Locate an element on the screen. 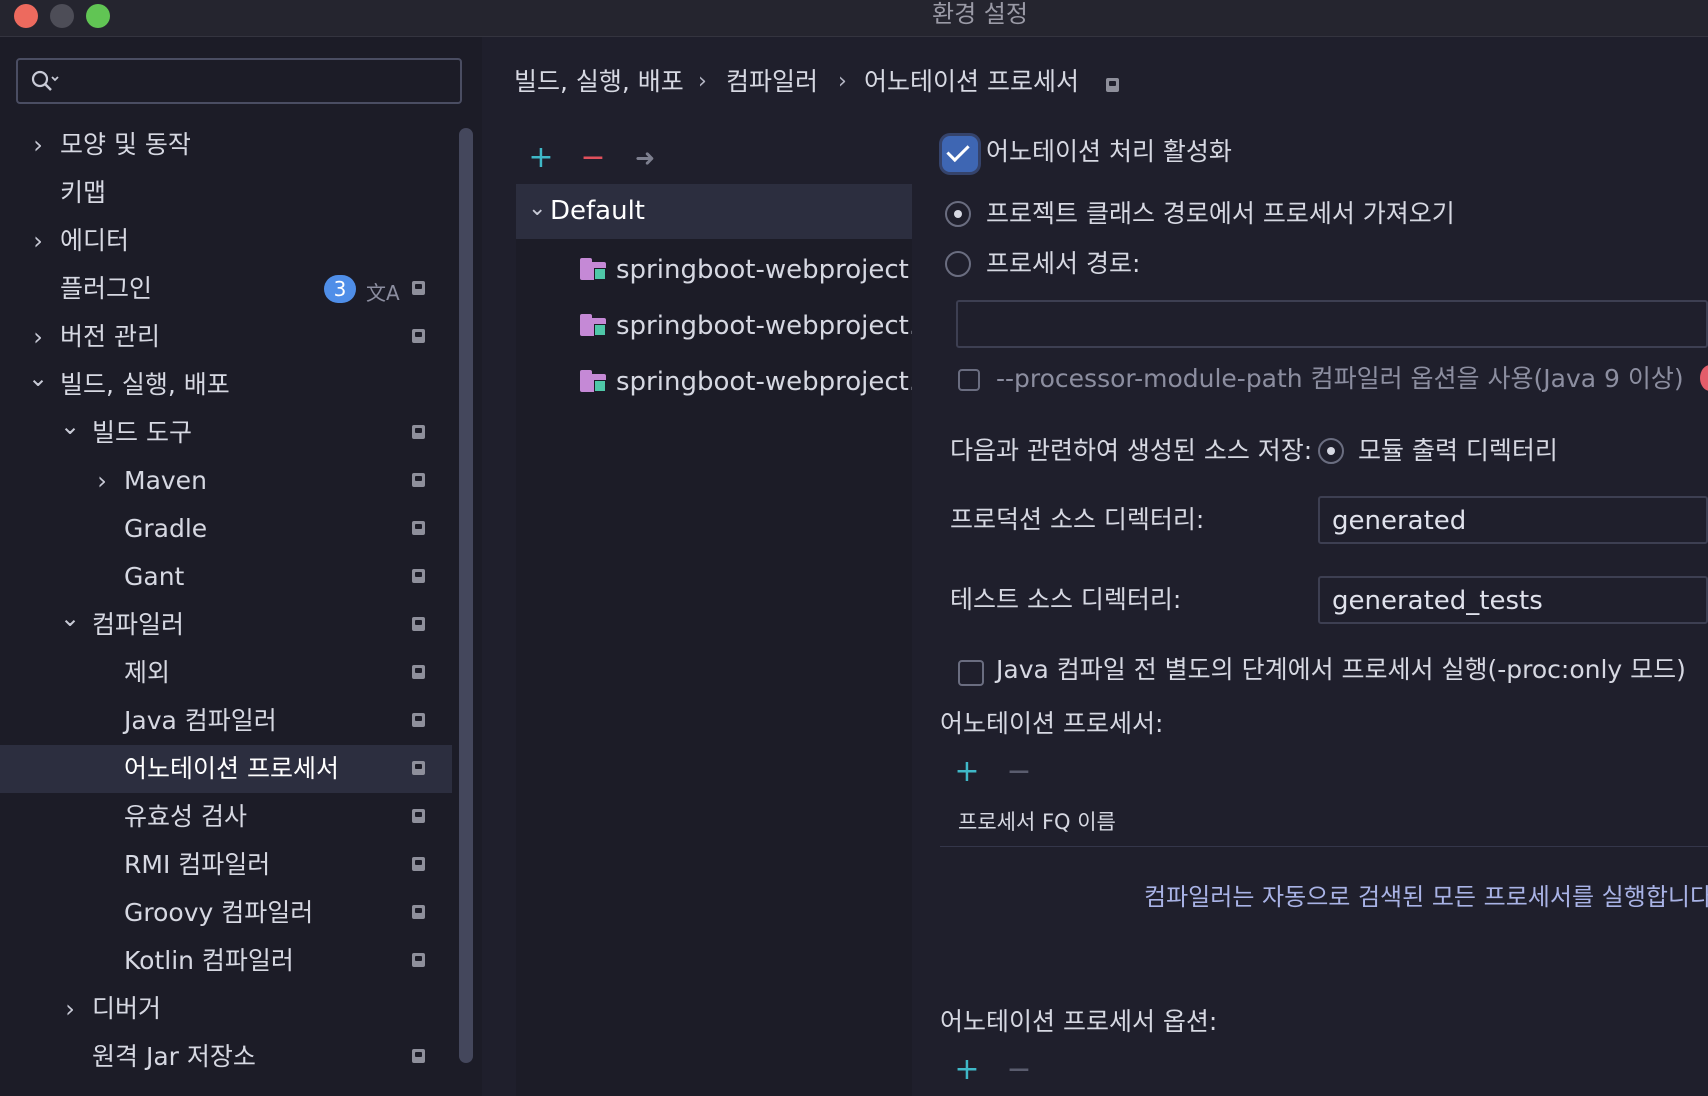 Image resolution: width=1708 pixels, height=1096 pixels. plugin-update-badge: 3 is located at coordinates (340, 289).